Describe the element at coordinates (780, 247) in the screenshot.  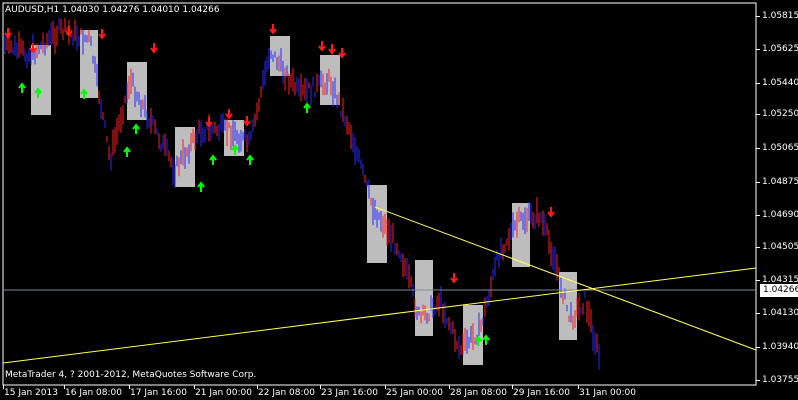
I see `price-label: 1.04505` at that location.